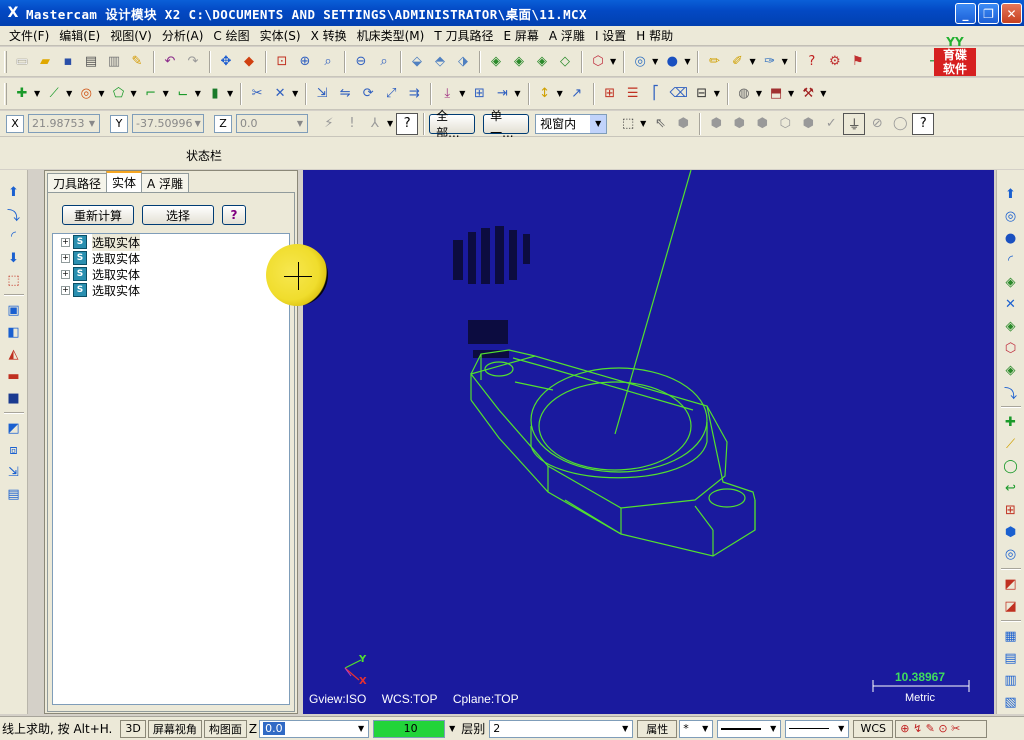 The image size is (1024, 740). I want to click on repaint-icon: ◆, so click(249, 62).